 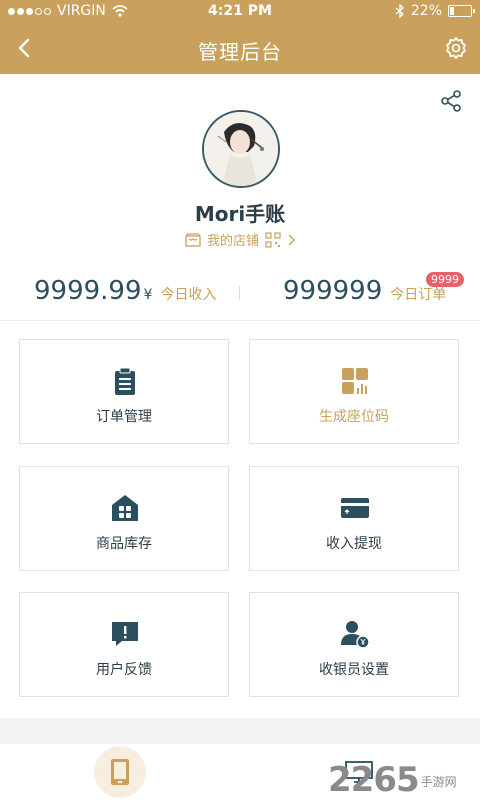 I want to click on card-label: 用户反馈, so click(x=124, y=670).